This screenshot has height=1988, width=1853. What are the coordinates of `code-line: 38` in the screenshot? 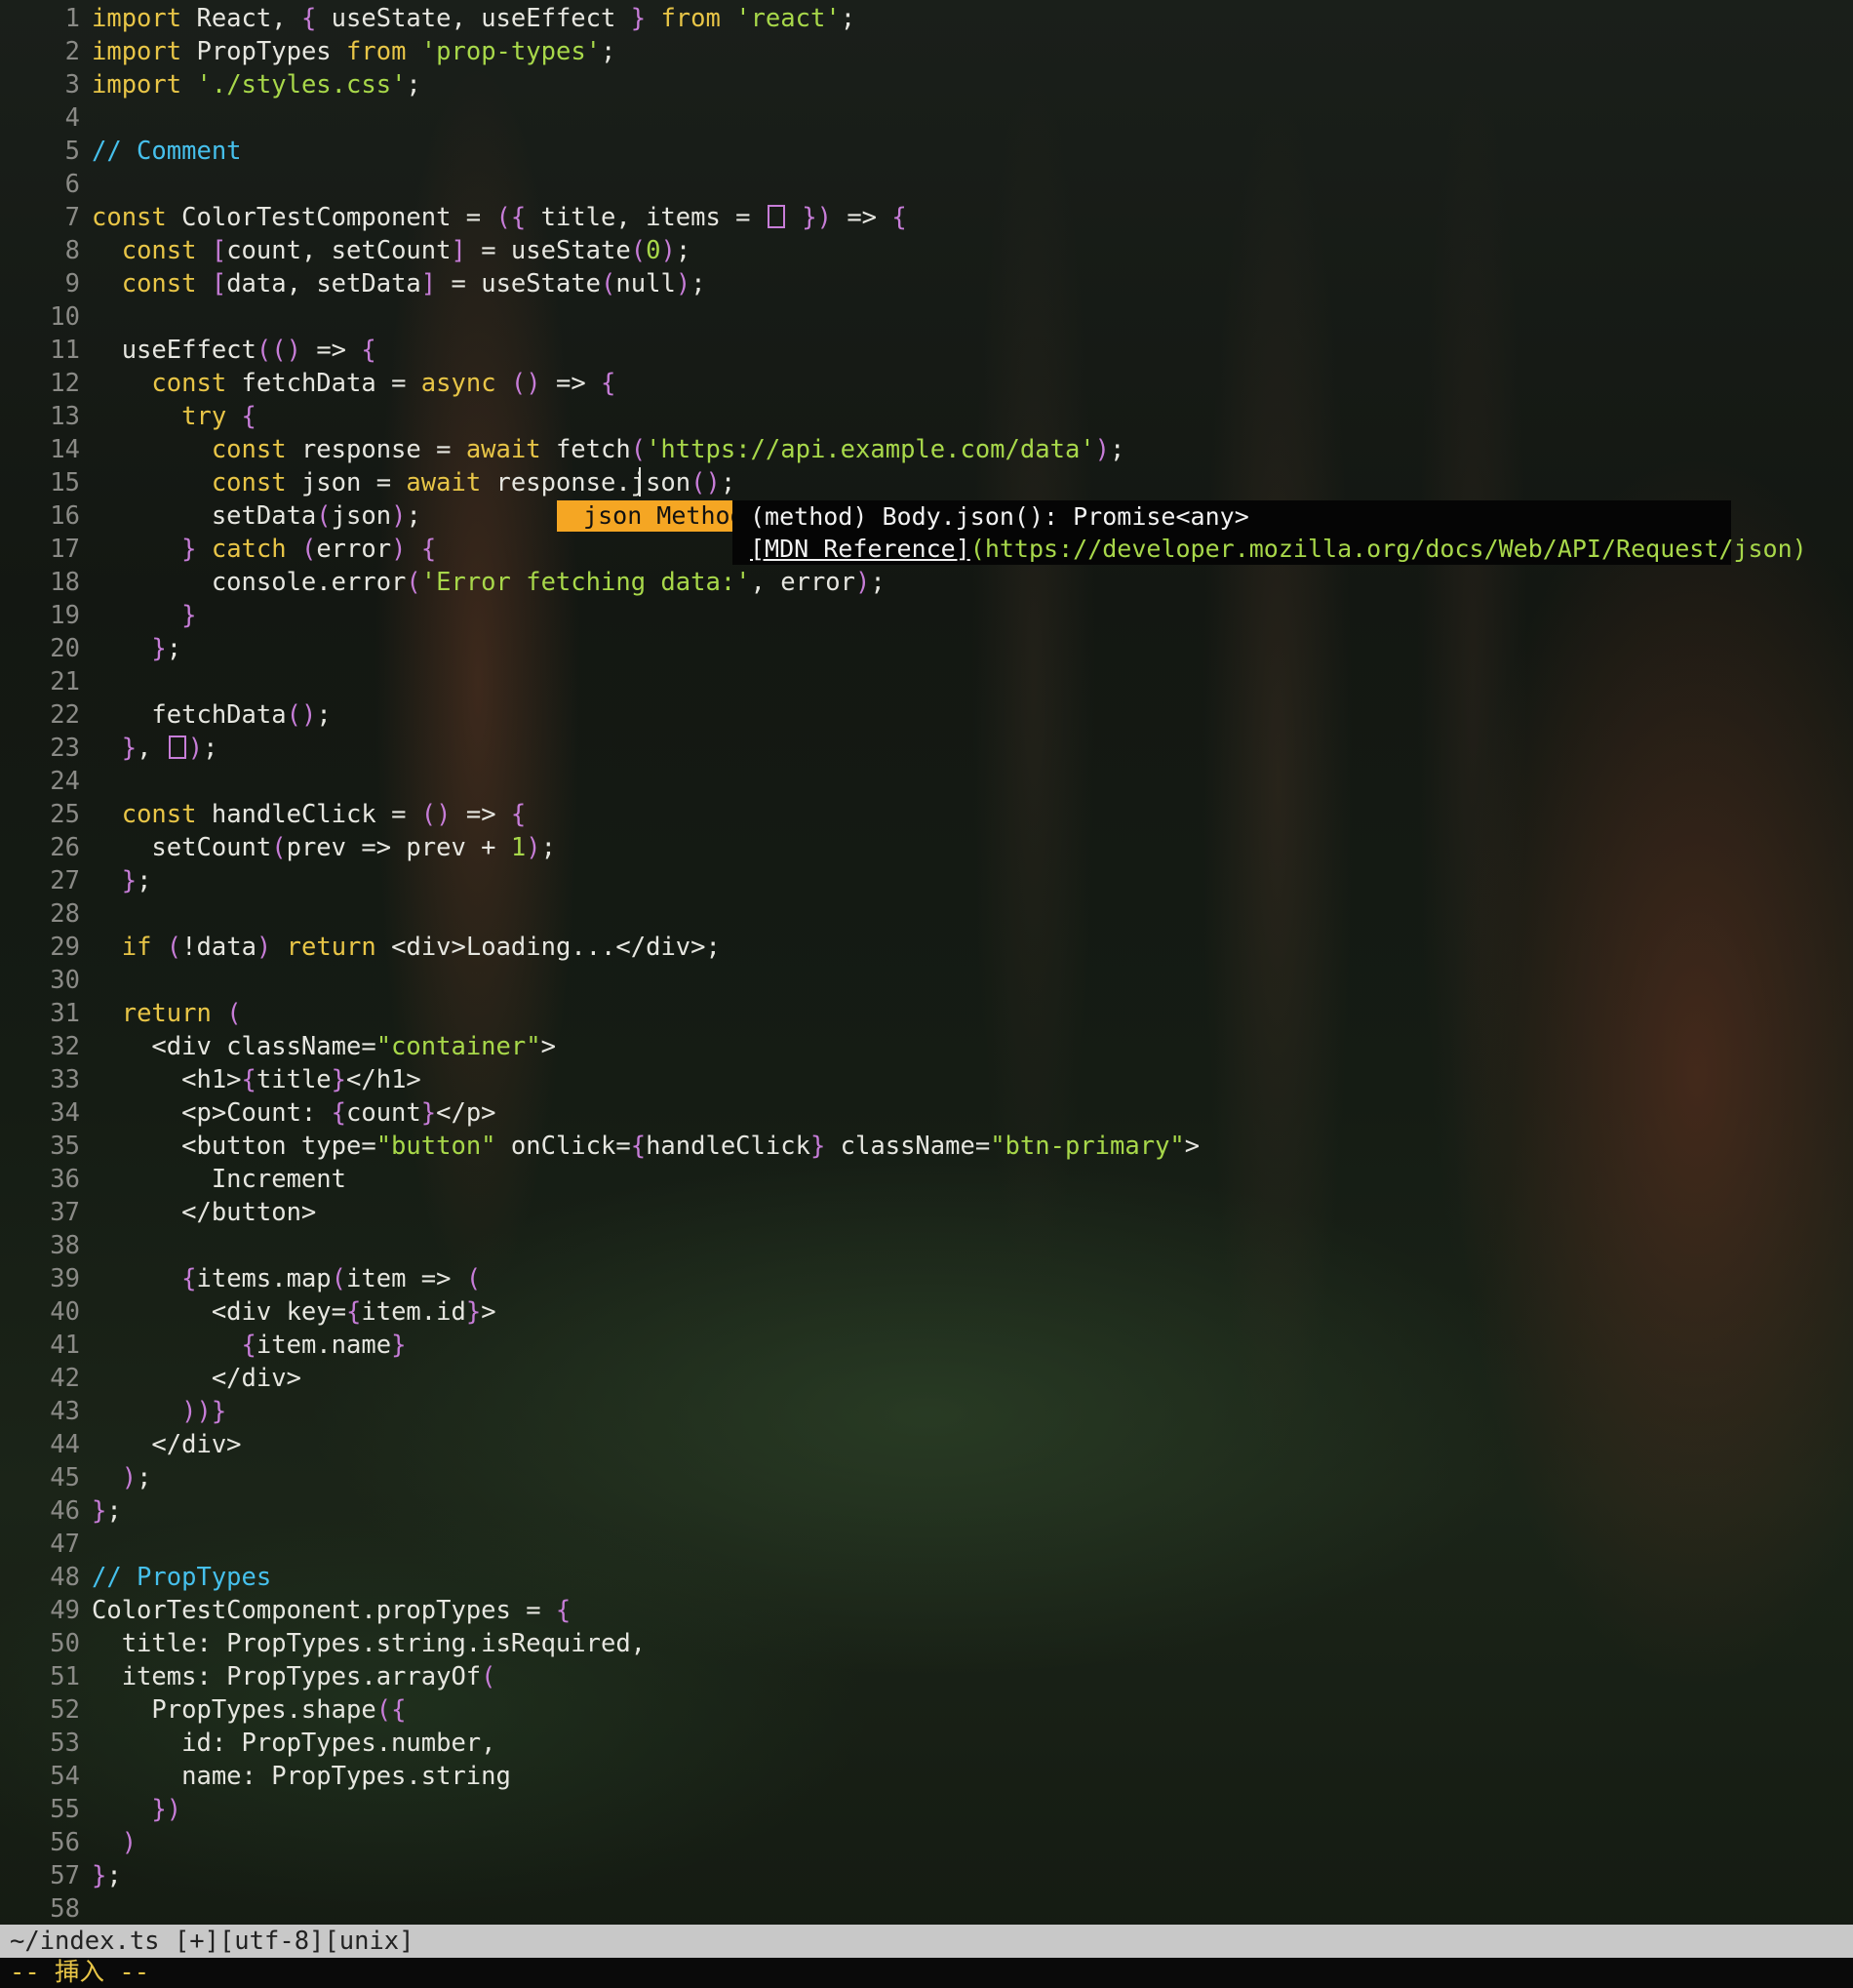 It's located at (927, 1245).